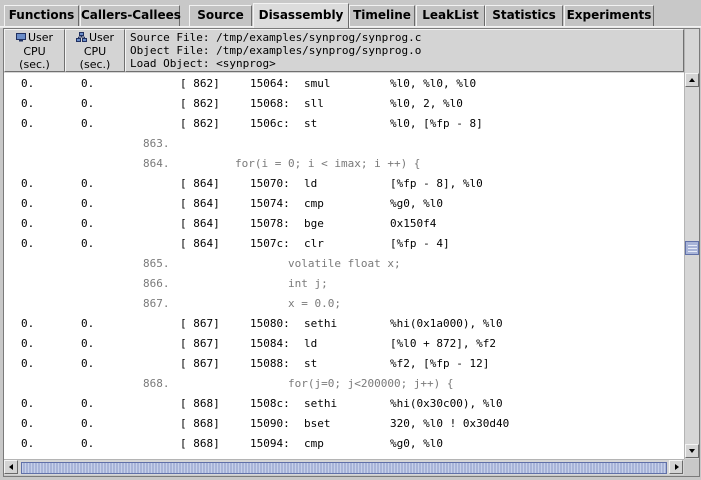  I want to click on source-line-number: 865., so click(156, 263).